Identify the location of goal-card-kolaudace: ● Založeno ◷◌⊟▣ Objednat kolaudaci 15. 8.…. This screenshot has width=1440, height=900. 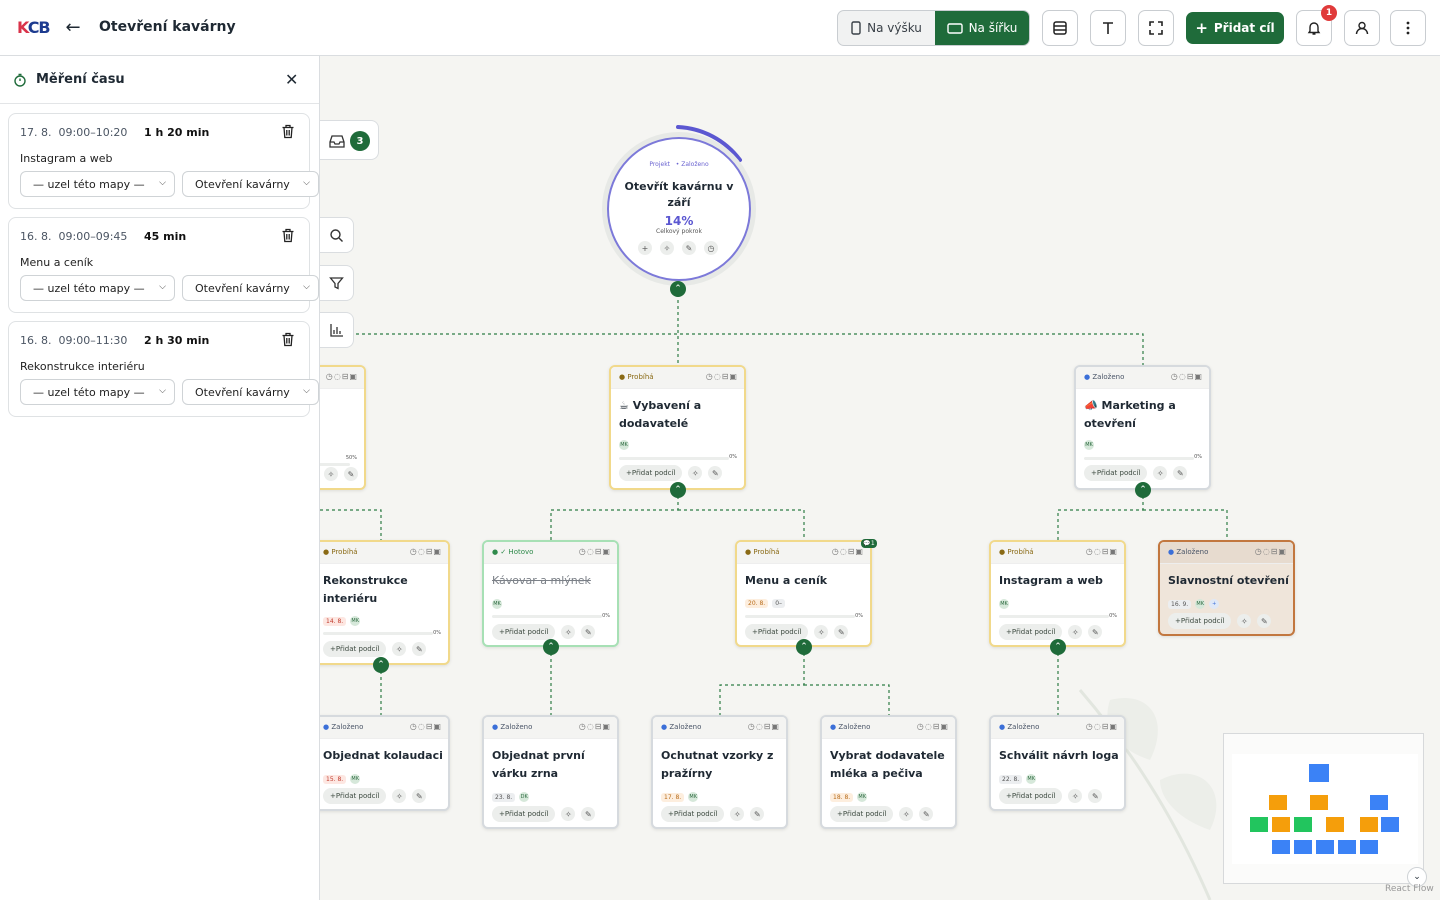
(381, 763).